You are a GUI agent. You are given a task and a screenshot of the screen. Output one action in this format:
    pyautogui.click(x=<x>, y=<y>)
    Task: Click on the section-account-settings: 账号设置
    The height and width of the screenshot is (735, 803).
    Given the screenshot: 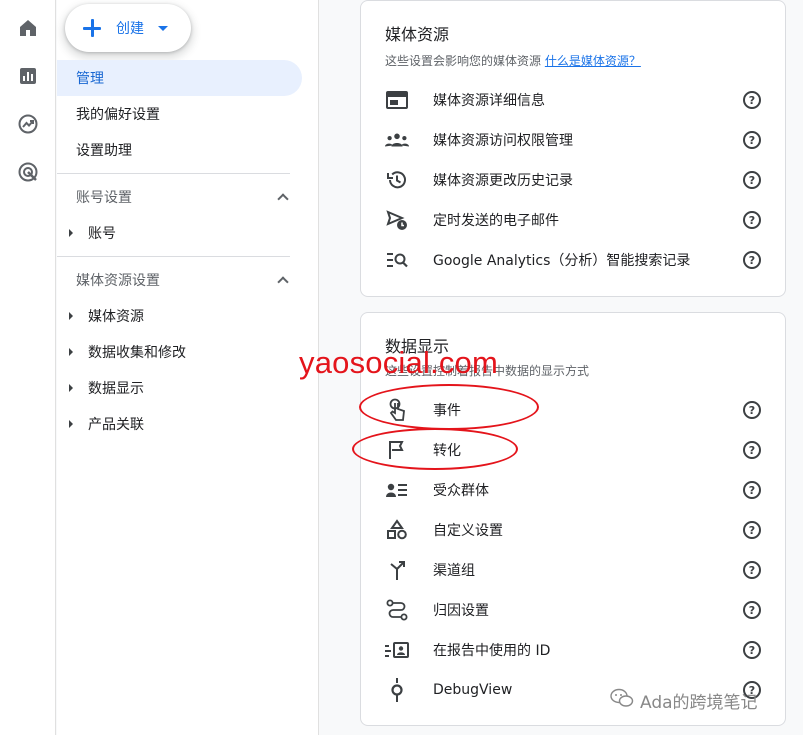 What is the action you would take?
    pyautogui.click(x=177, y=197)
    